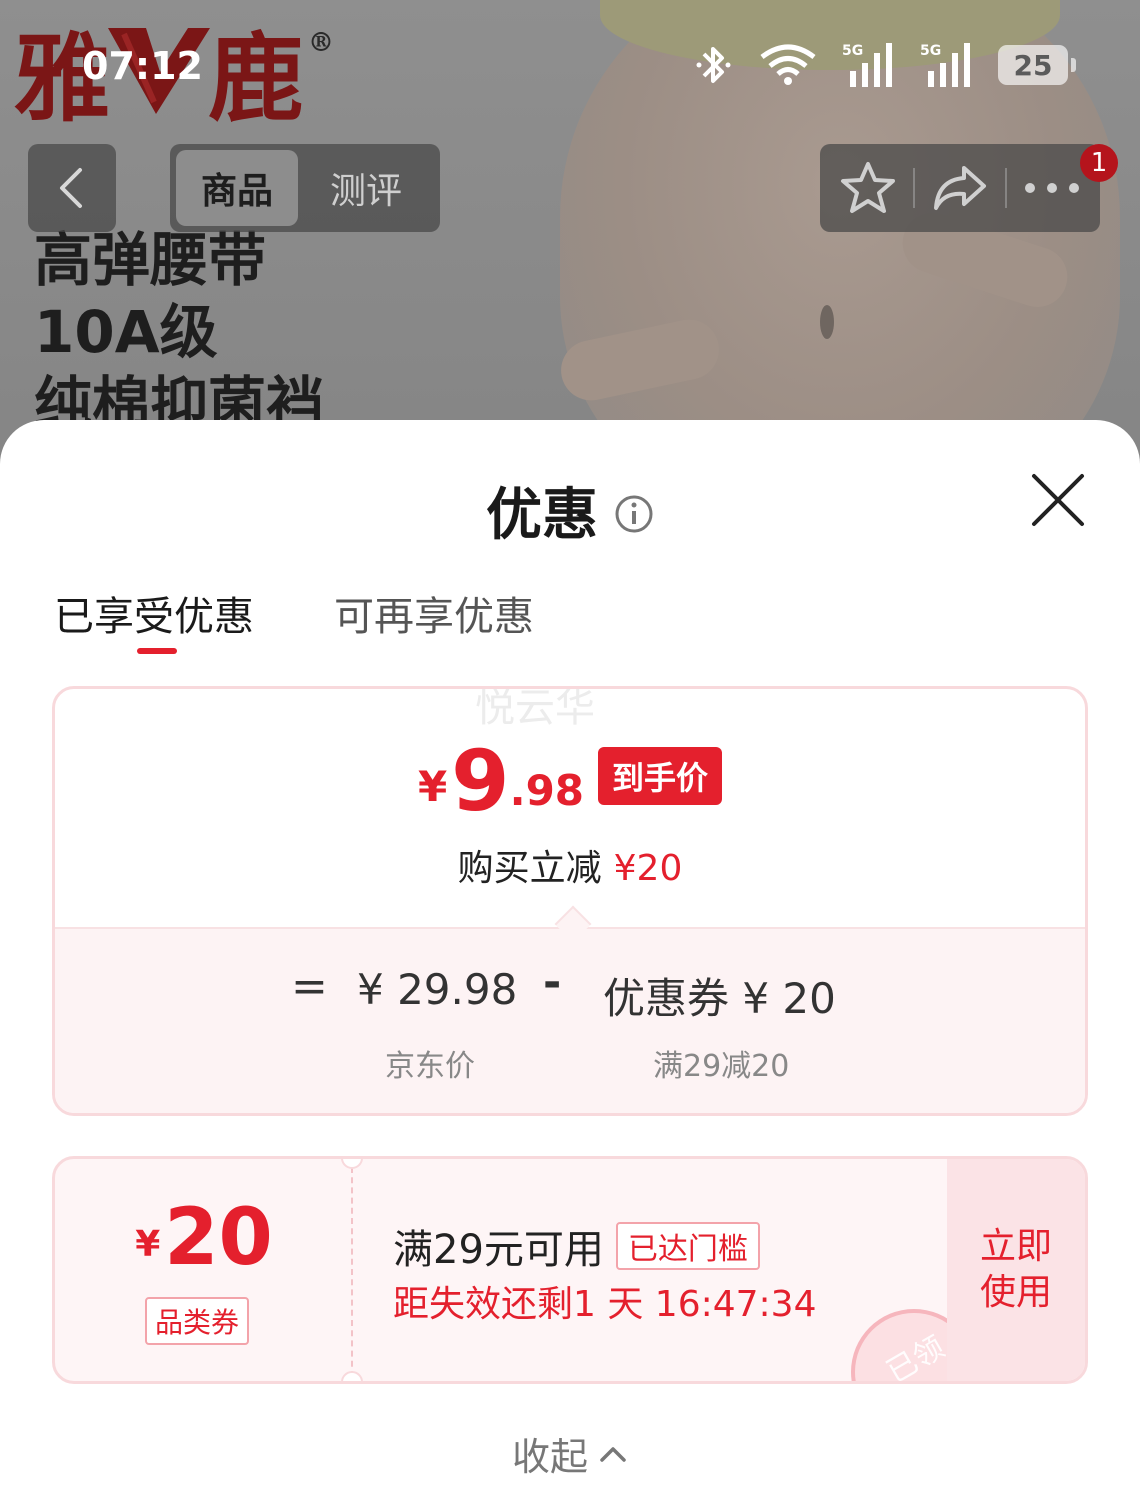 Image resolution: width=1140 pixels, height=1506 pixels. I want to click on instant-discount-amount: ¥20, so click(648, 868).